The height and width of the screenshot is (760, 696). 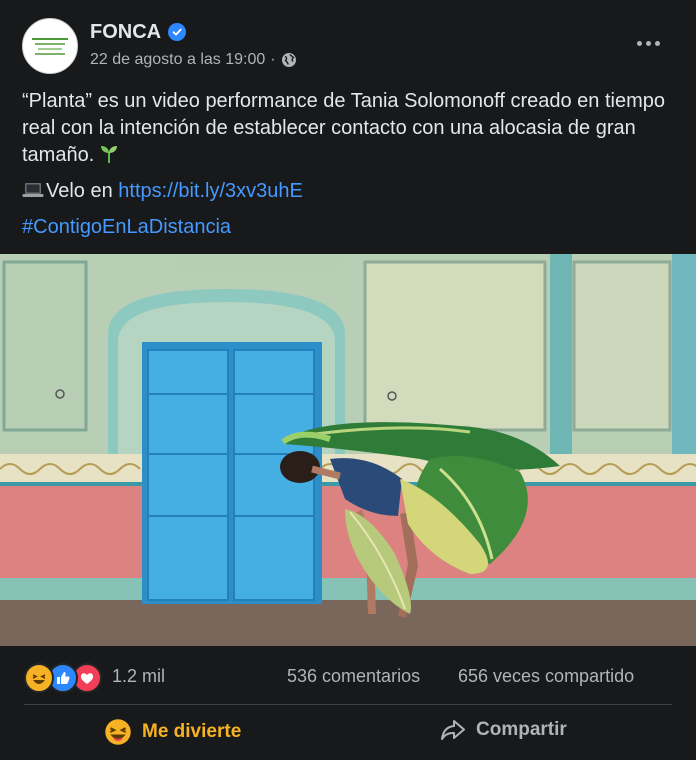 I want to click on post-actions: Me divierte Compartir, so click(x=348, y=733).